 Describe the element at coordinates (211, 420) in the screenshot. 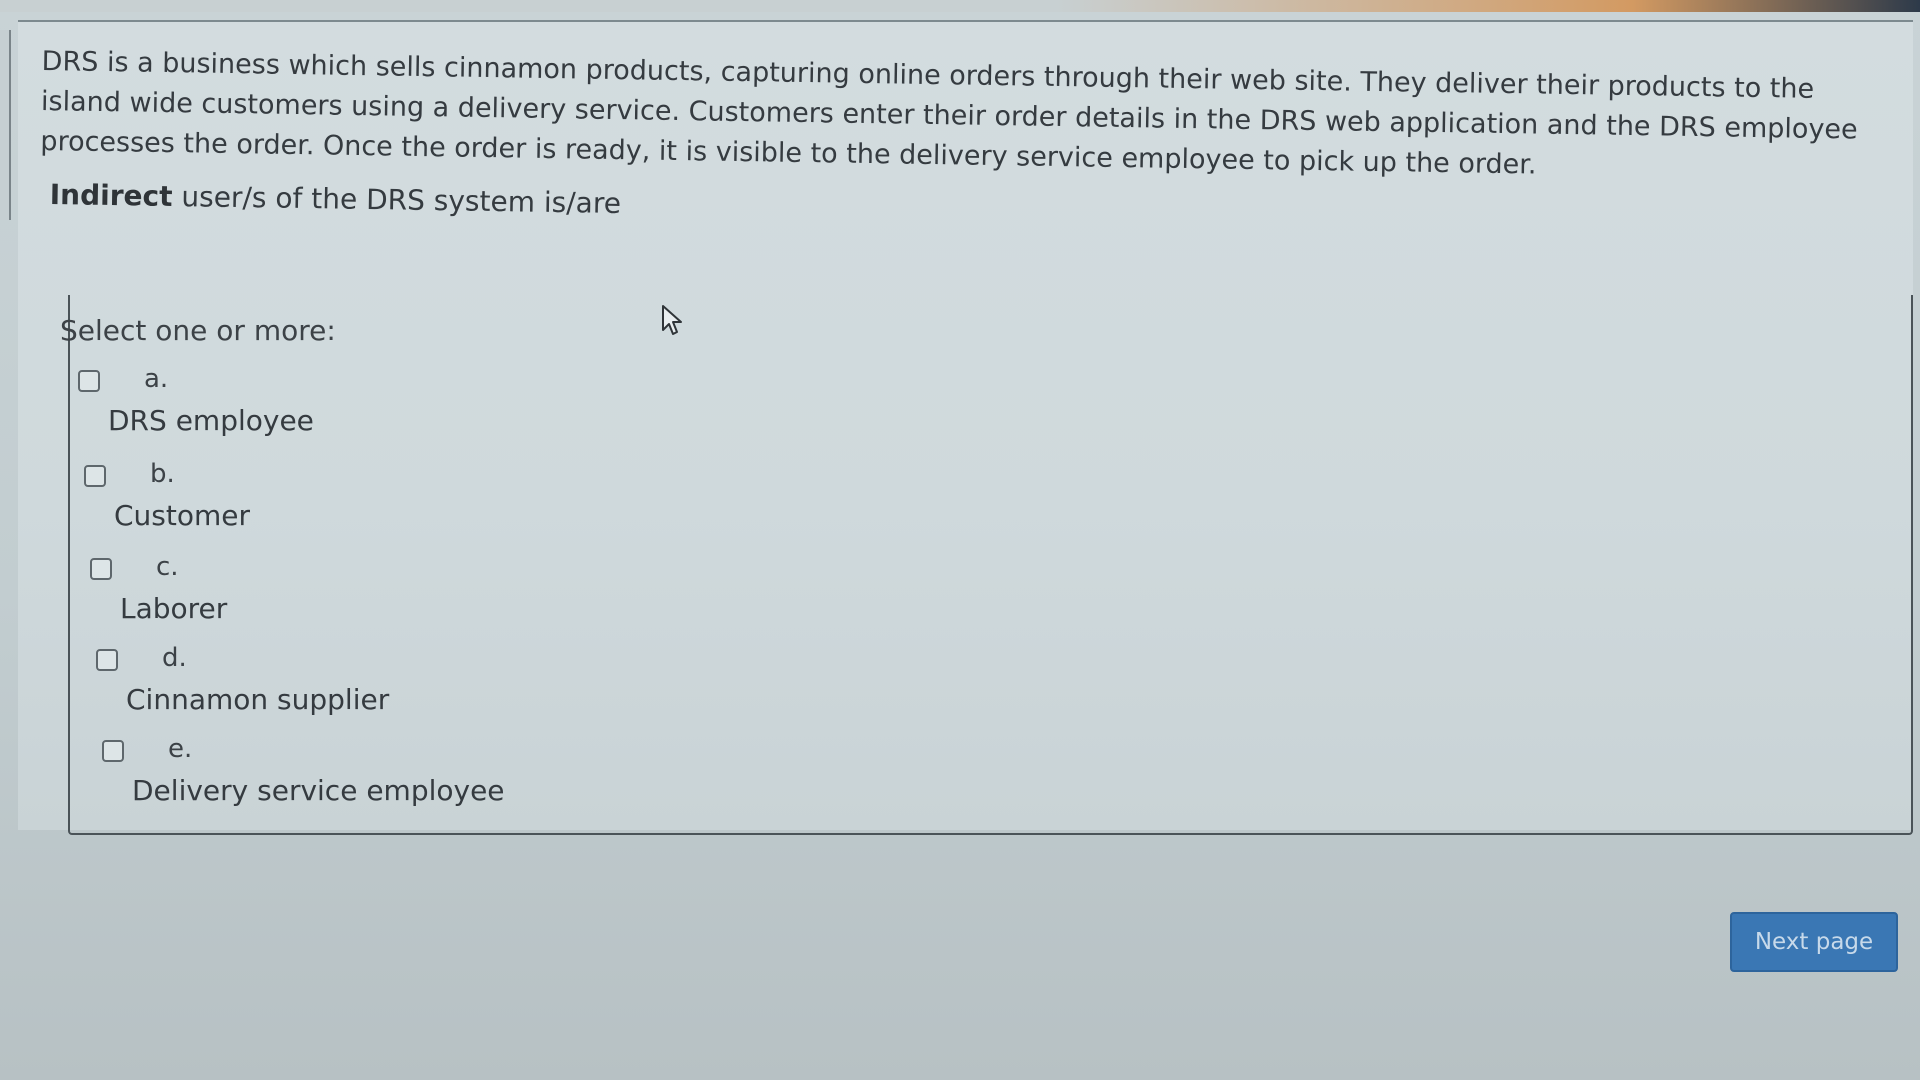

I see `option-a-text: DRS employee` at that location.